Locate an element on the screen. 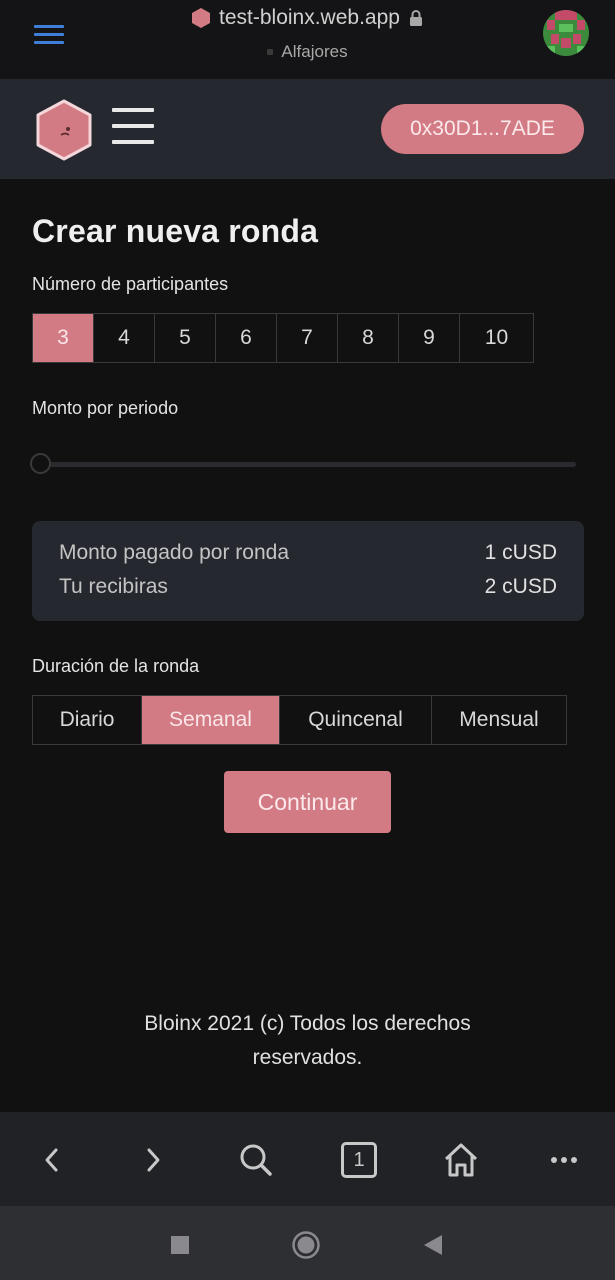 The height and width of the screenshot is (1280, 615). user-avatar is located at coordinates (566, 33).